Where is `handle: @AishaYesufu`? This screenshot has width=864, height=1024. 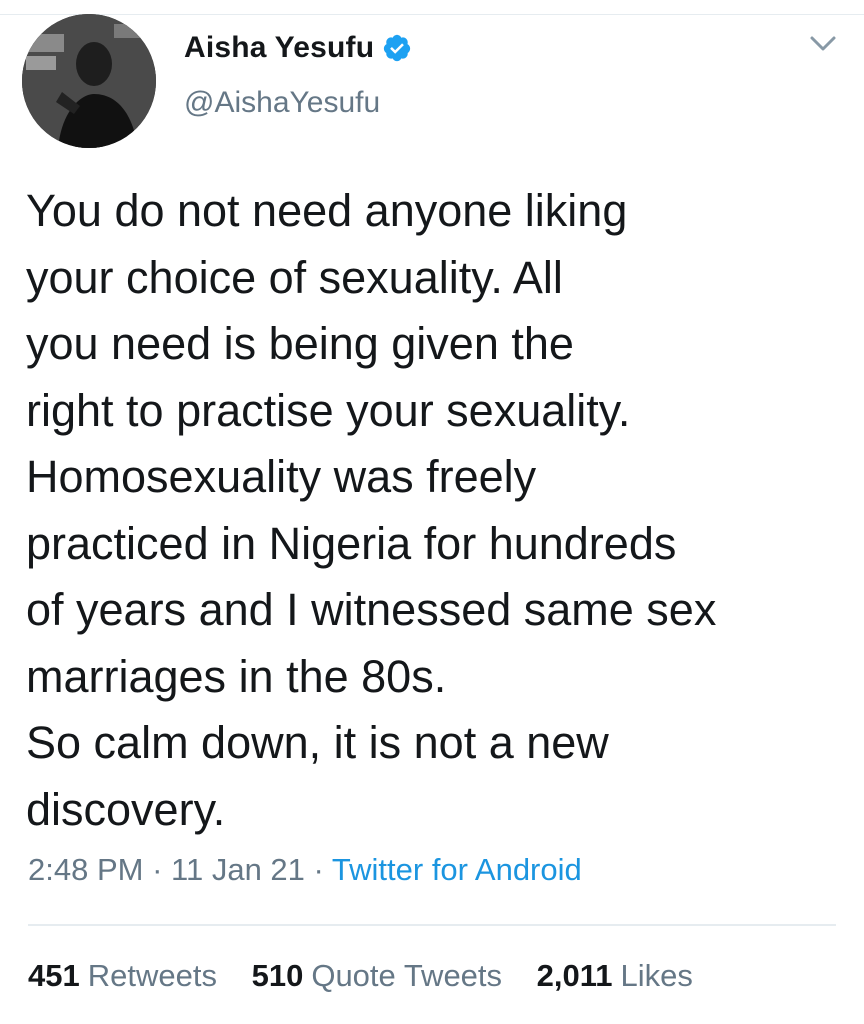 handle: @AishaYesufu is located at coordinates (282, 103).